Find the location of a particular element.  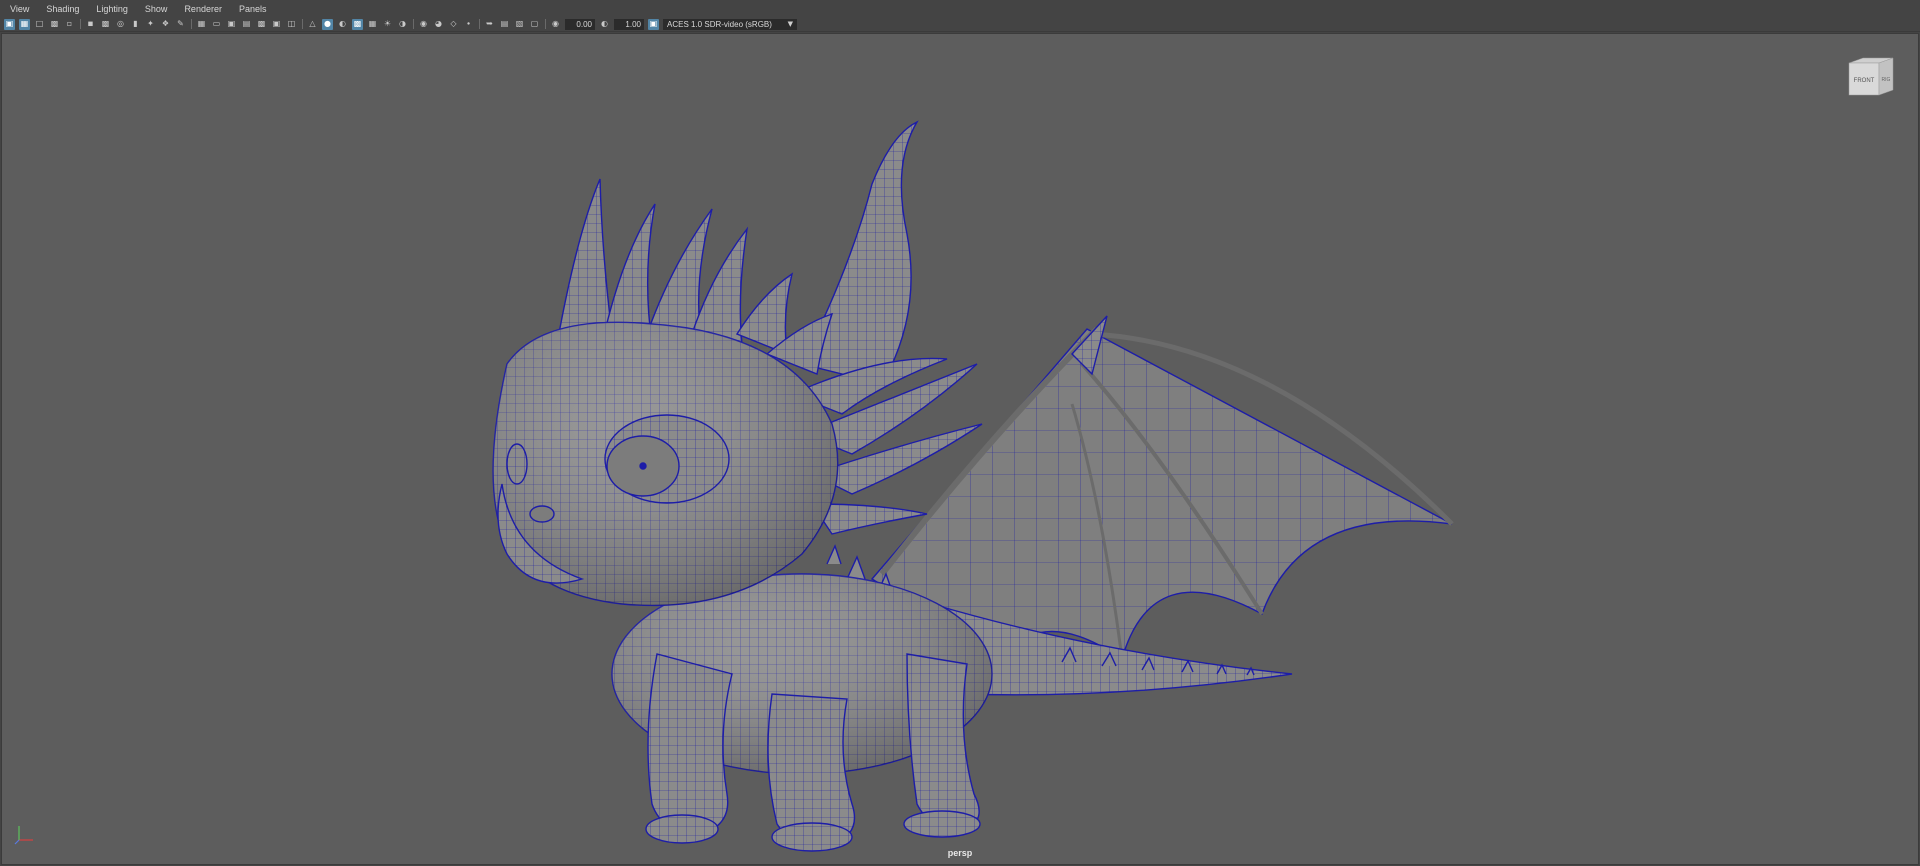

camera-name-label: persp is located at coordinates (960, 853).